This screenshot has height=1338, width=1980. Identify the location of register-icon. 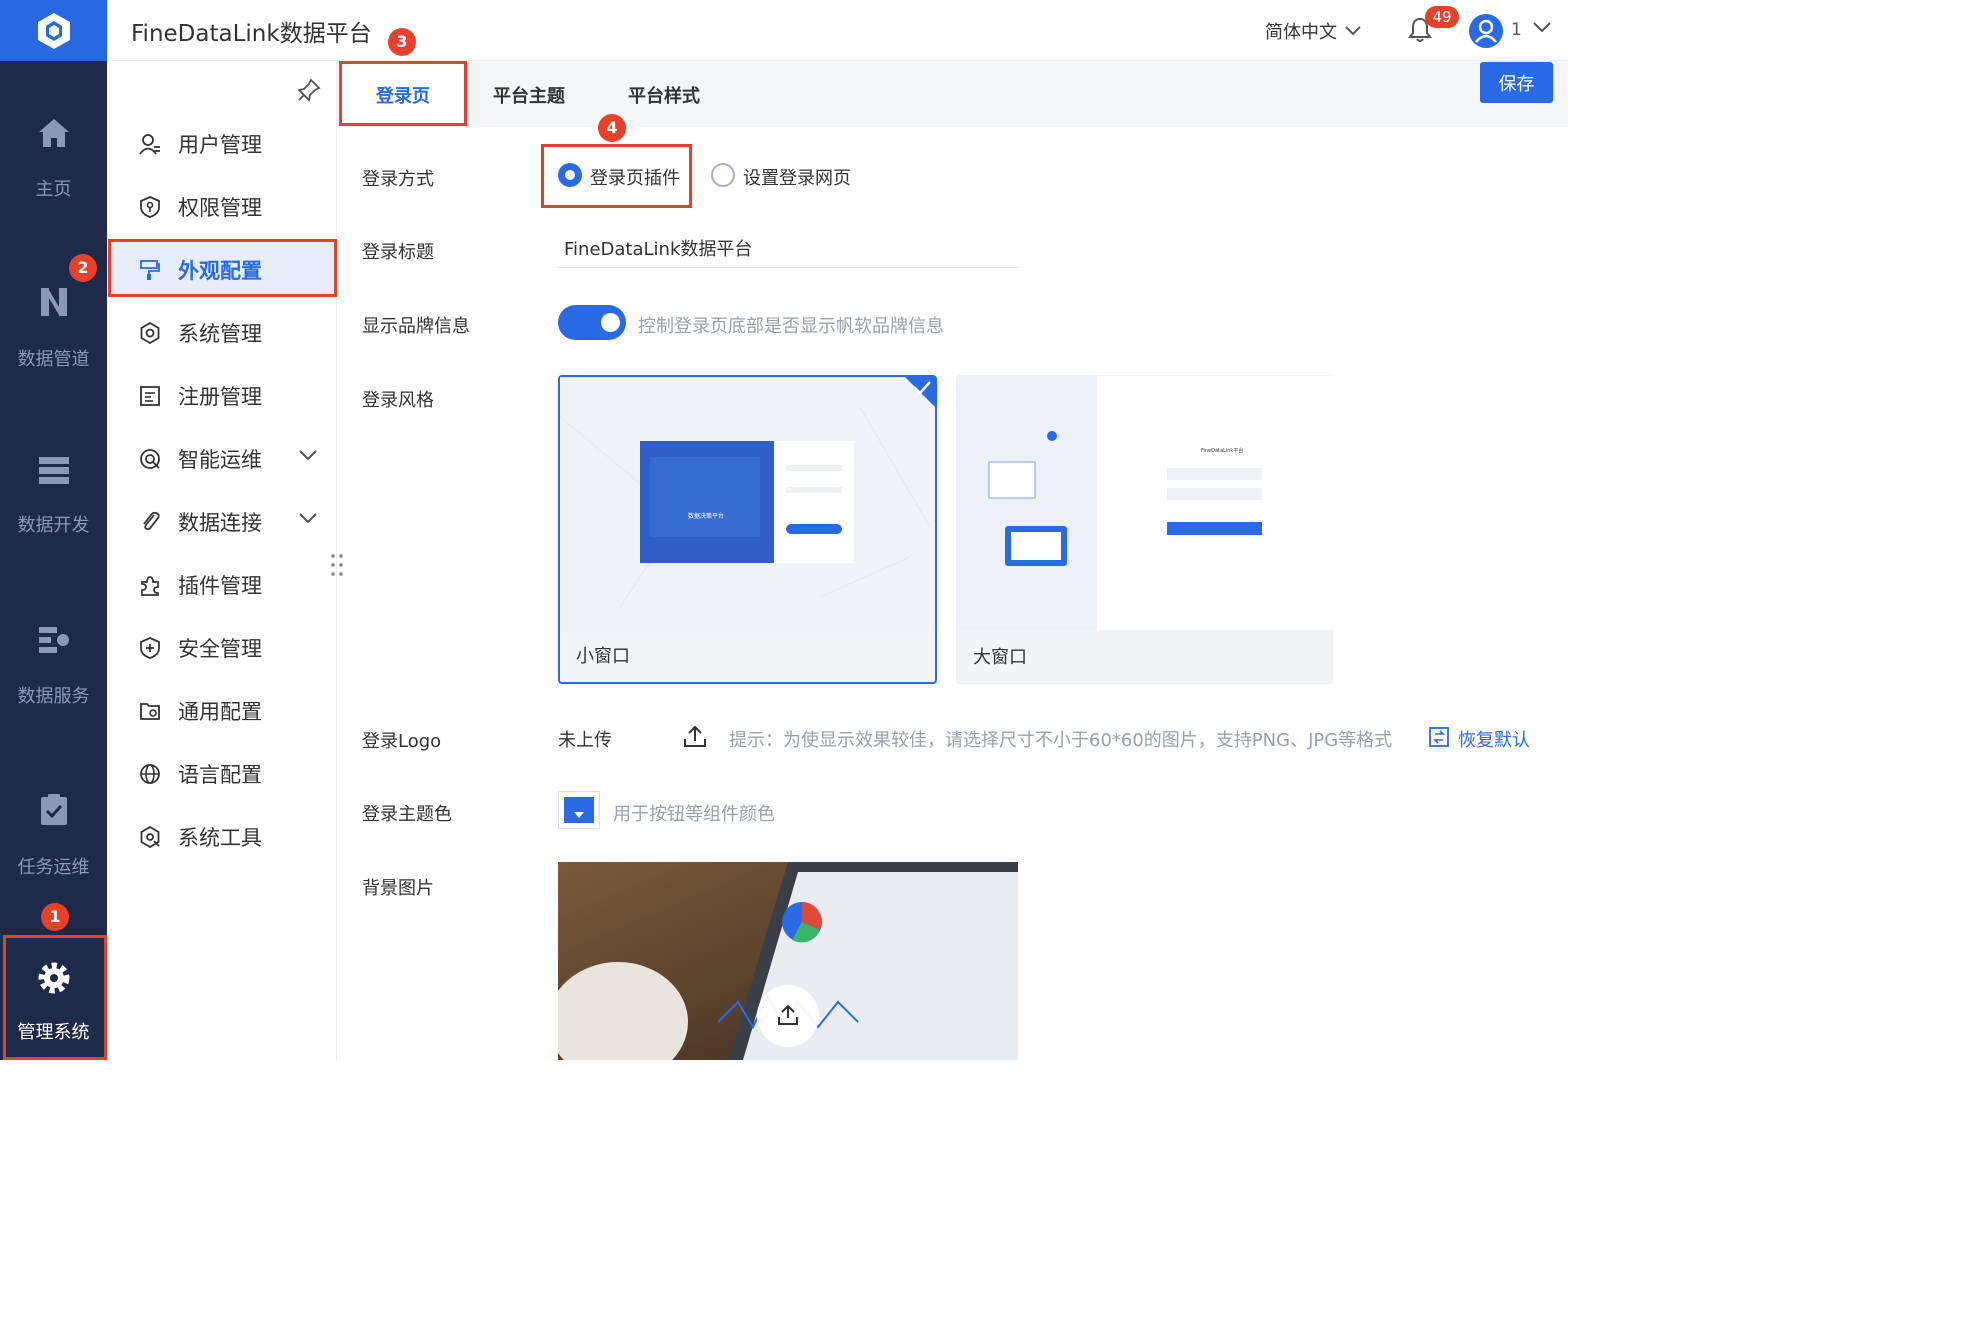
(150, 396).